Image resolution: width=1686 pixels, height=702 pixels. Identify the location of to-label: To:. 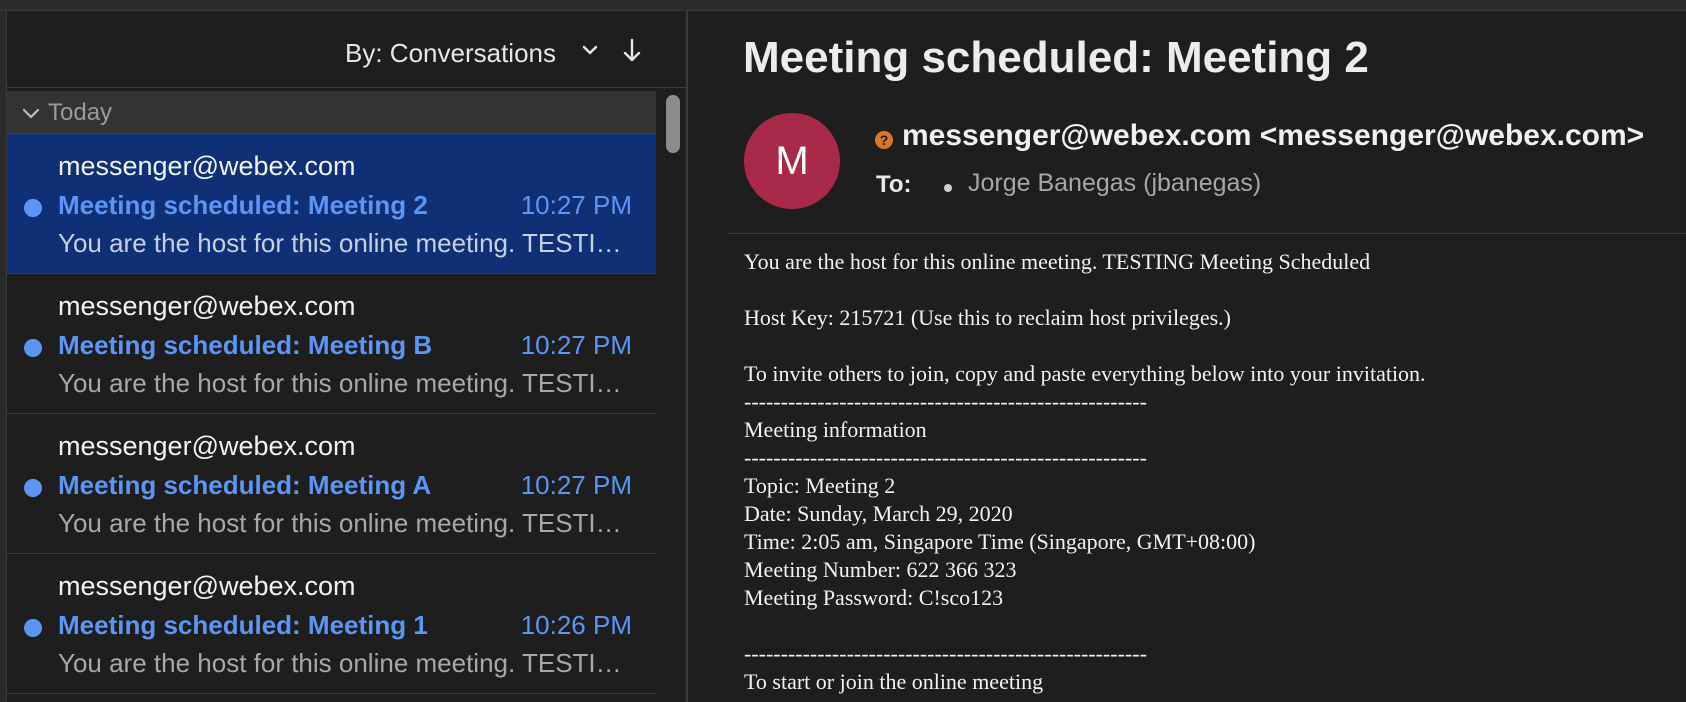
(894, 184).